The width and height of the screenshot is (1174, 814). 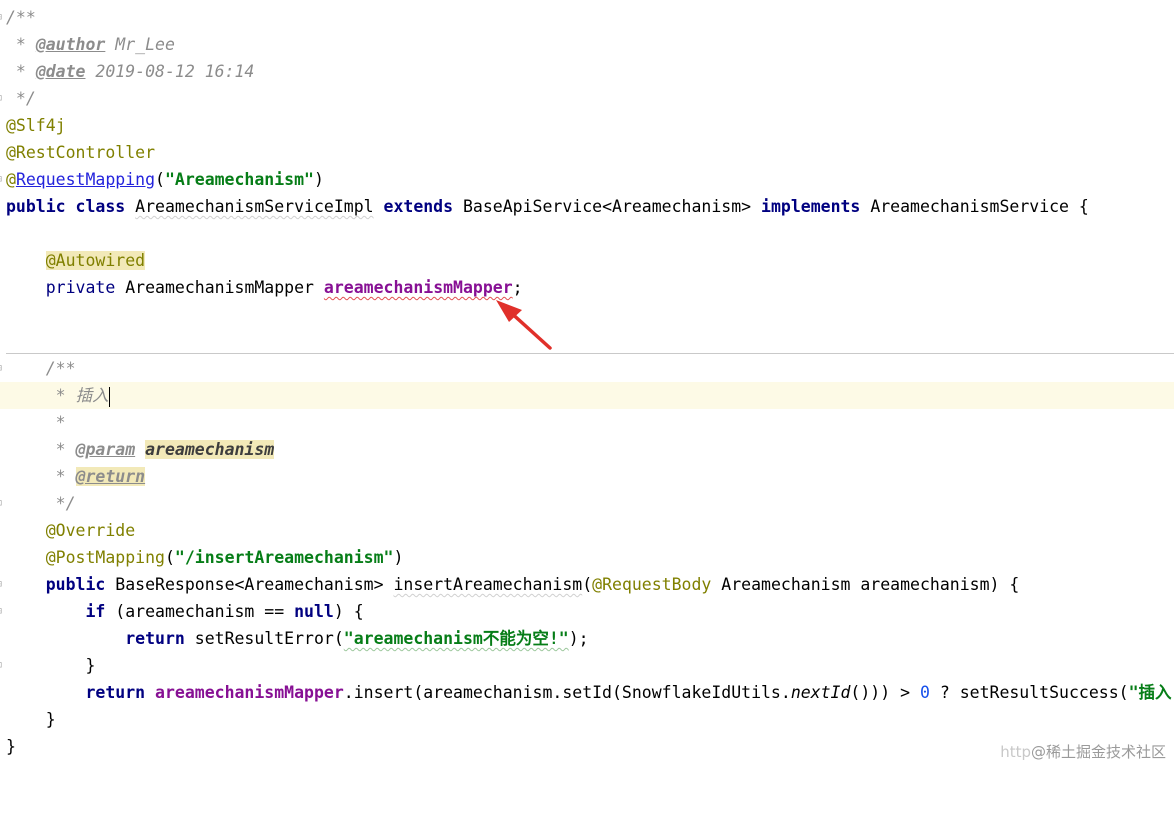 I want to click on watermark: http@稀土掘金技术社区, so click(x=1083, y=751).